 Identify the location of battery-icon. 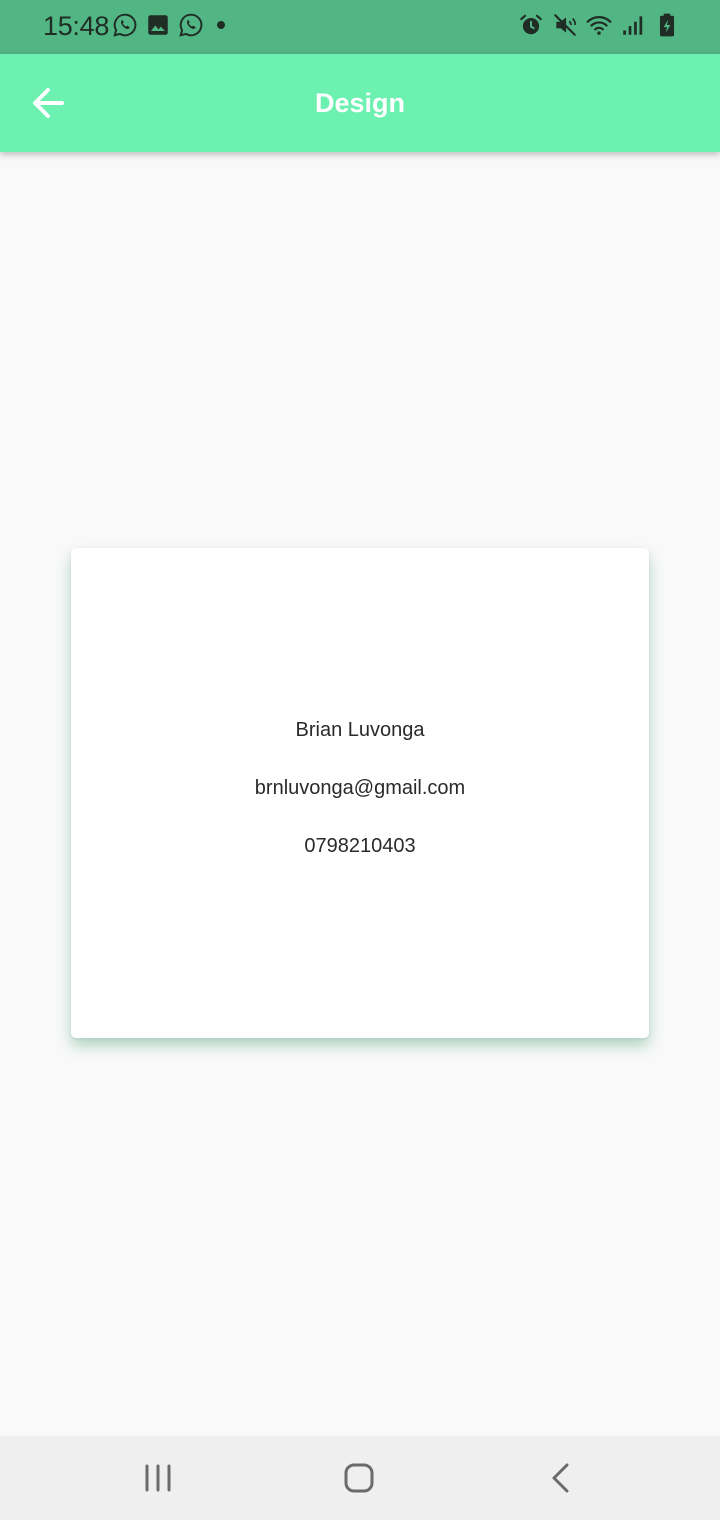
(667, 25).